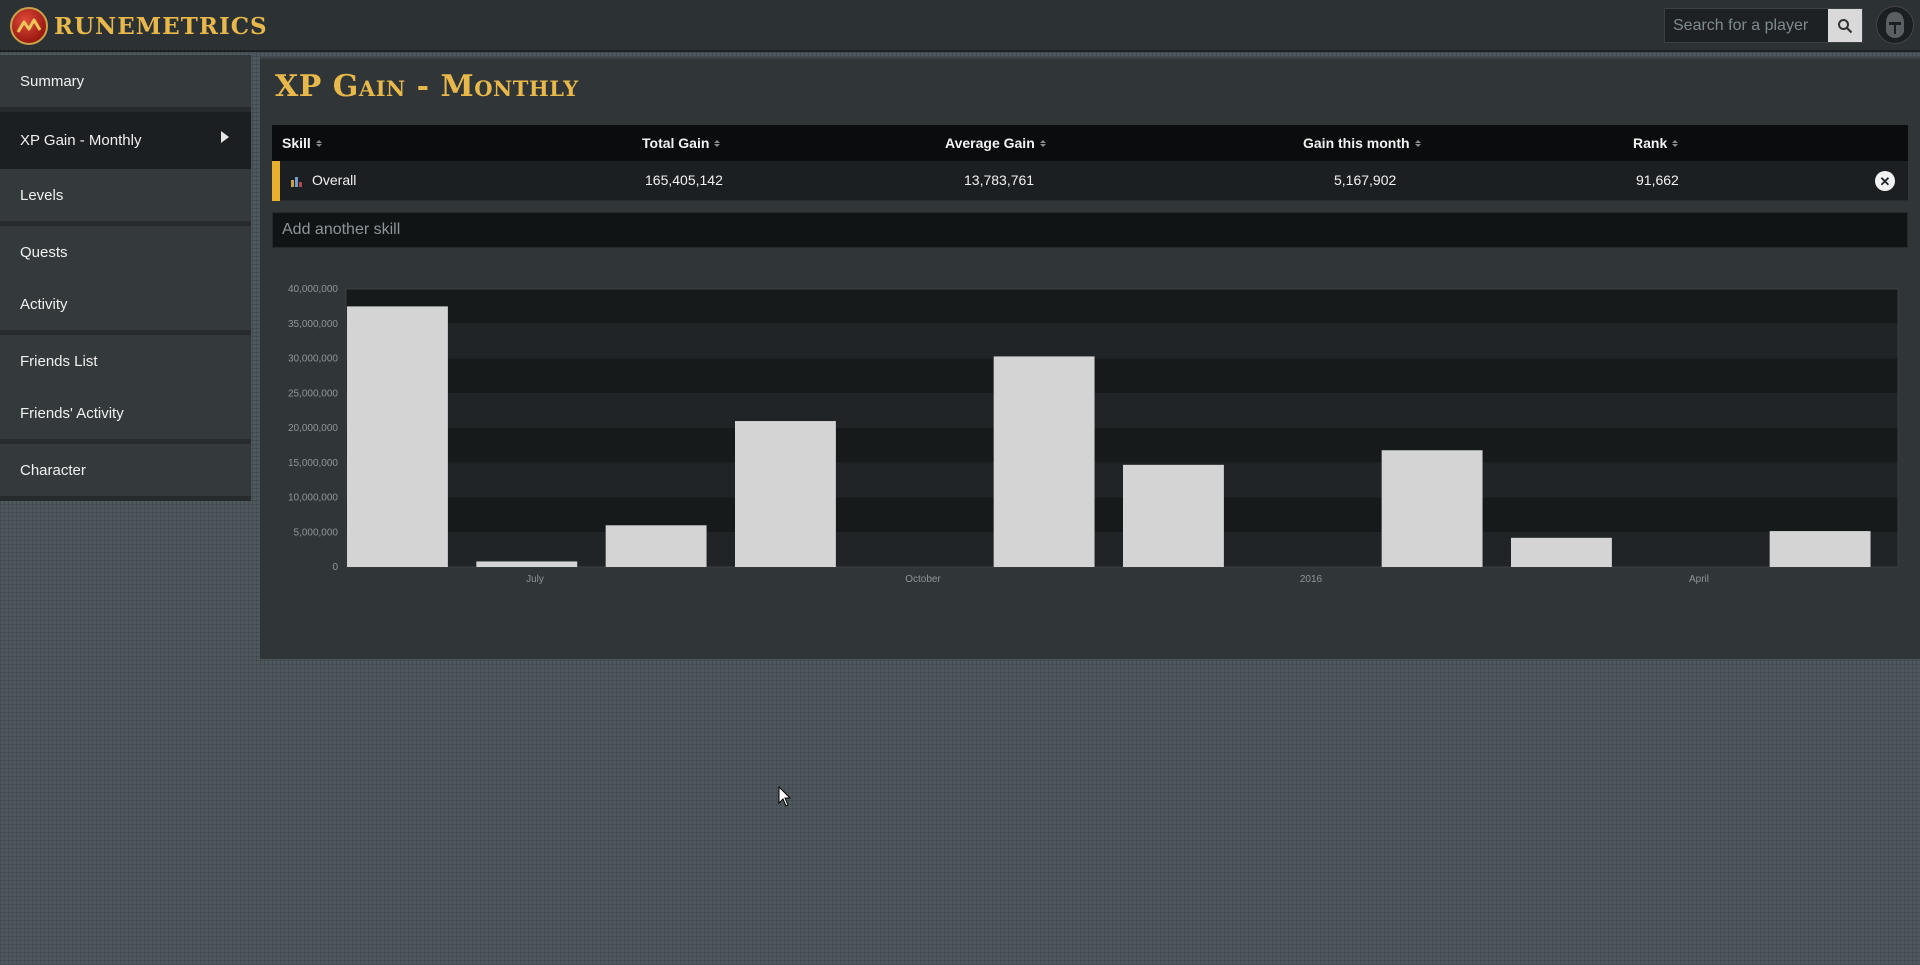 The height and width of the screenshot is (965, 1920). Describe the element at coordinates (225, 137) in the screenshot. I see `chevron-right-icon` at that location.